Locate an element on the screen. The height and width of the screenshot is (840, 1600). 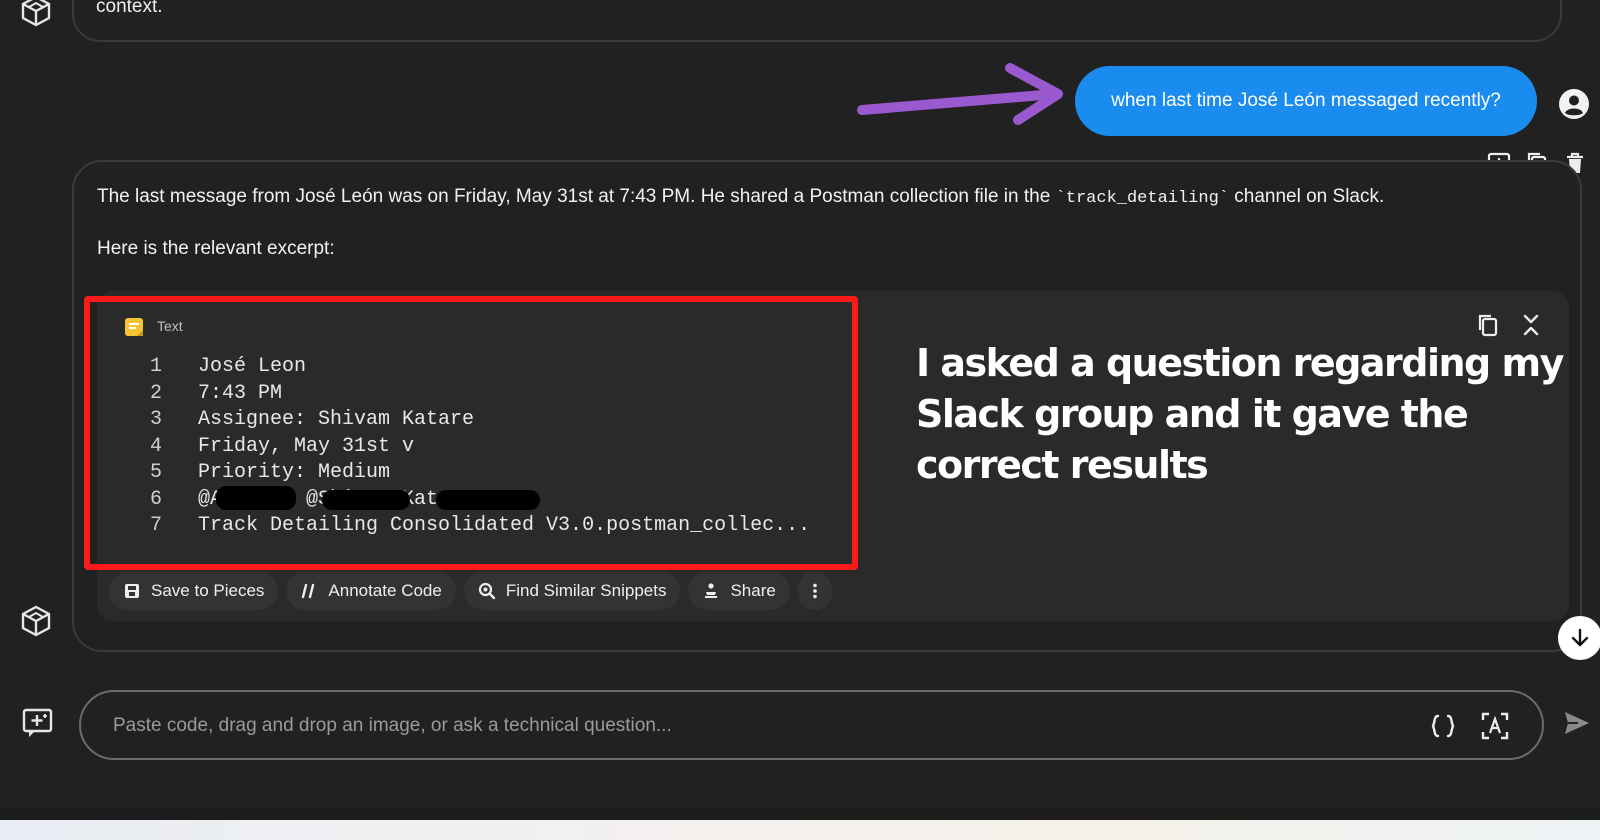
chat-composer is located at coordinates (811, 725).